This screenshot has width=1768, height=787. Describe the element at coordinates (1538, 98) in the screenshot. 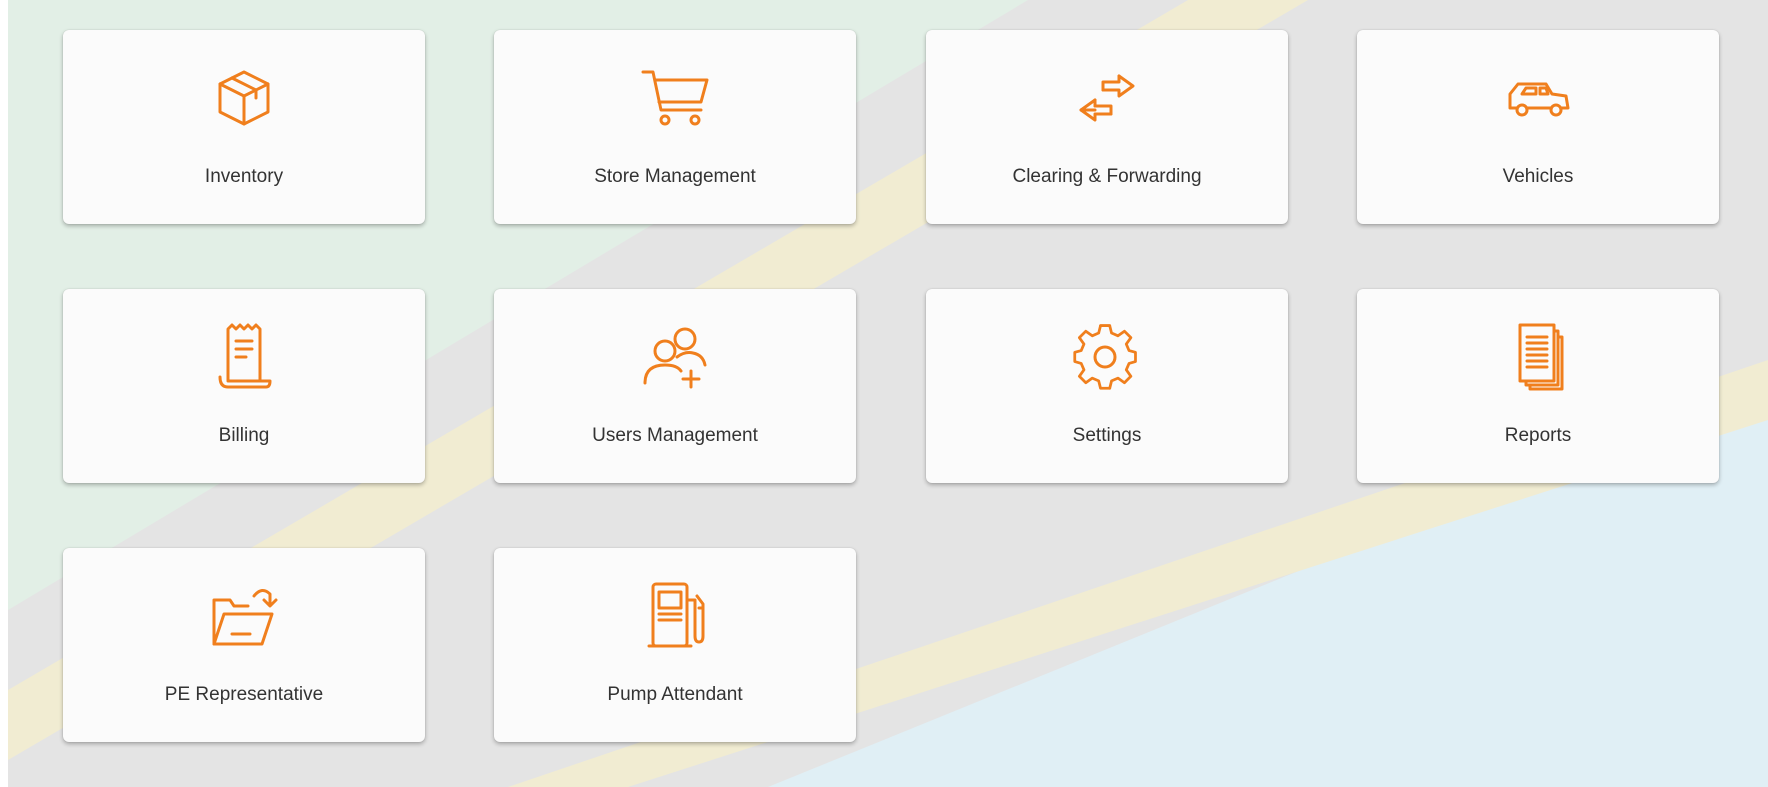

I see `car-icon` at that location.